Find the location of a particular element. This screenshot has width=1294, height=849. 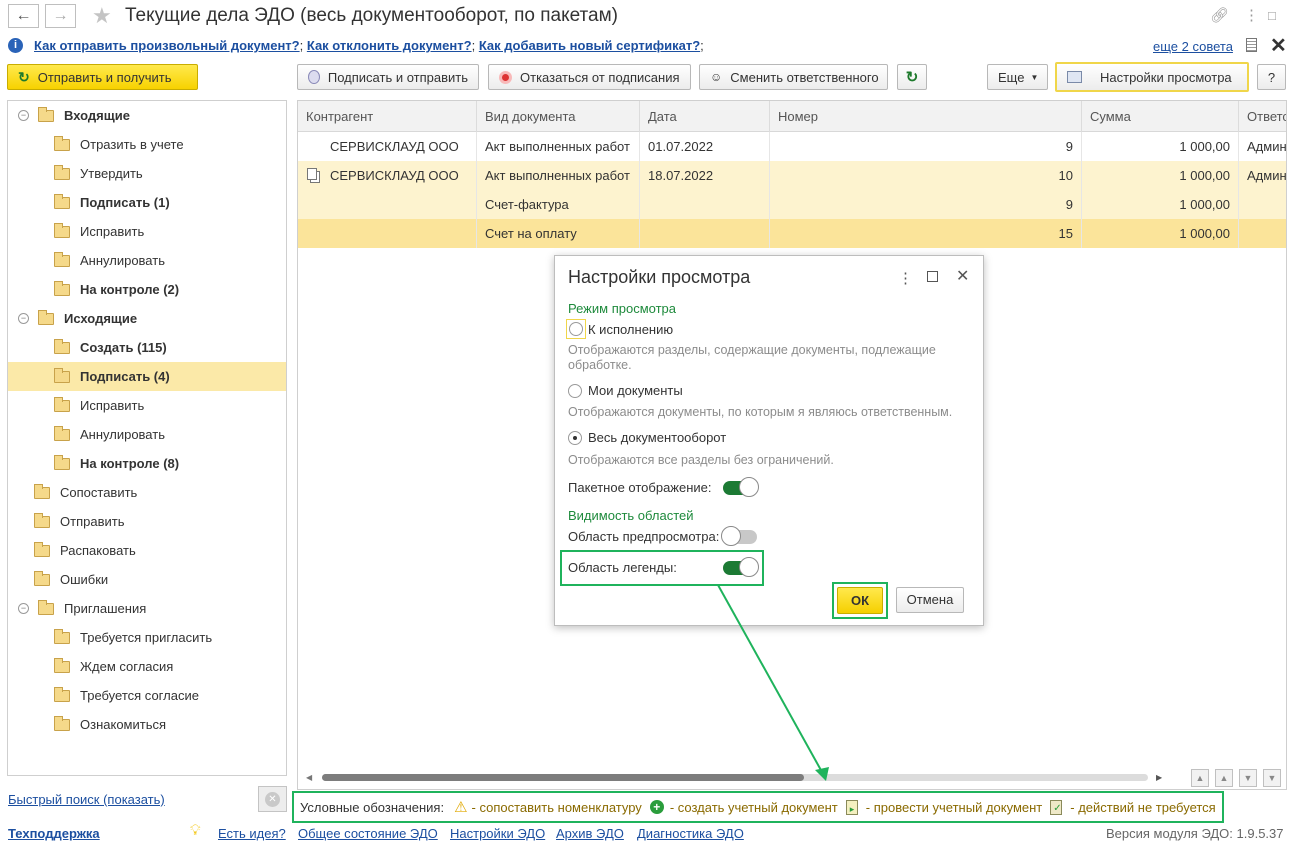

clear-icon: ✕ is located at coordinates (272, 799).